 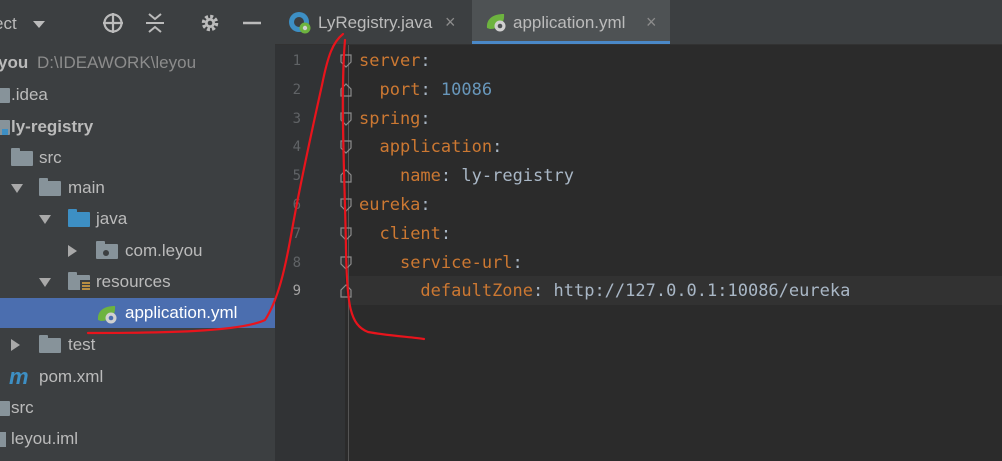 I want to click on yaml-value: http://127.0.0.1:10086/eureka, so click(x=702, y=291).